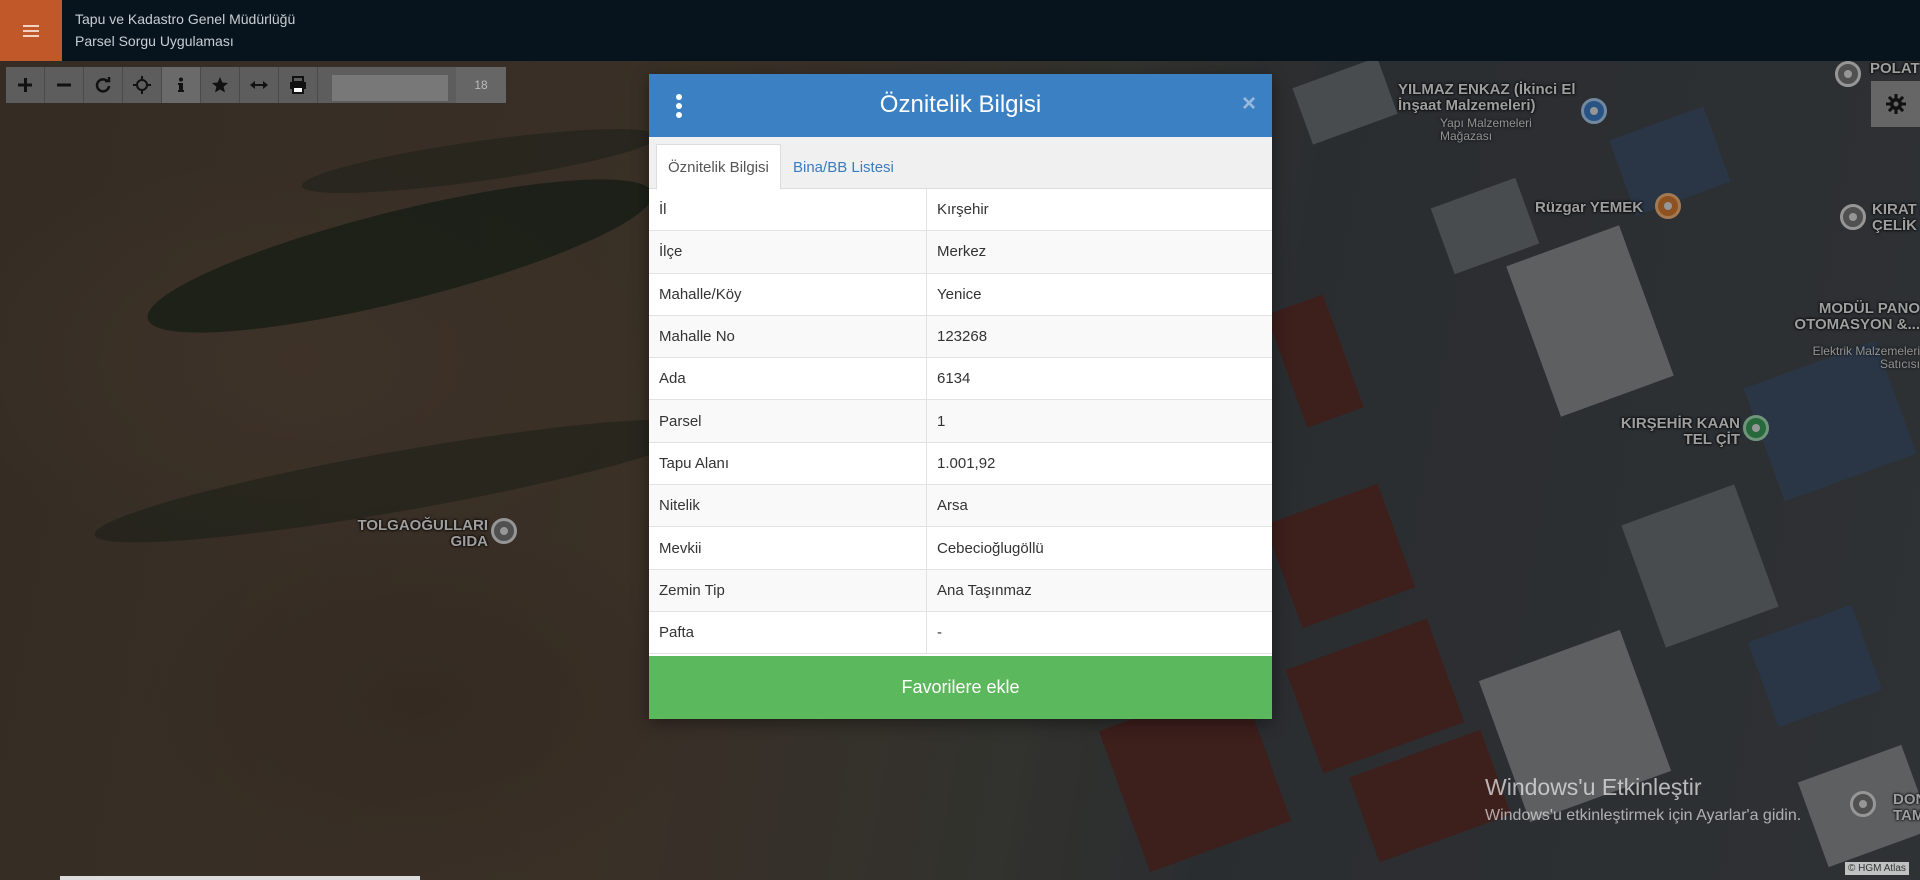 This screenshot has height=880, width=1920. What do you see at coordinates (960, 633) in the screenshot?
I see `table-row: Pafta -` at bounding box center [960, 633].